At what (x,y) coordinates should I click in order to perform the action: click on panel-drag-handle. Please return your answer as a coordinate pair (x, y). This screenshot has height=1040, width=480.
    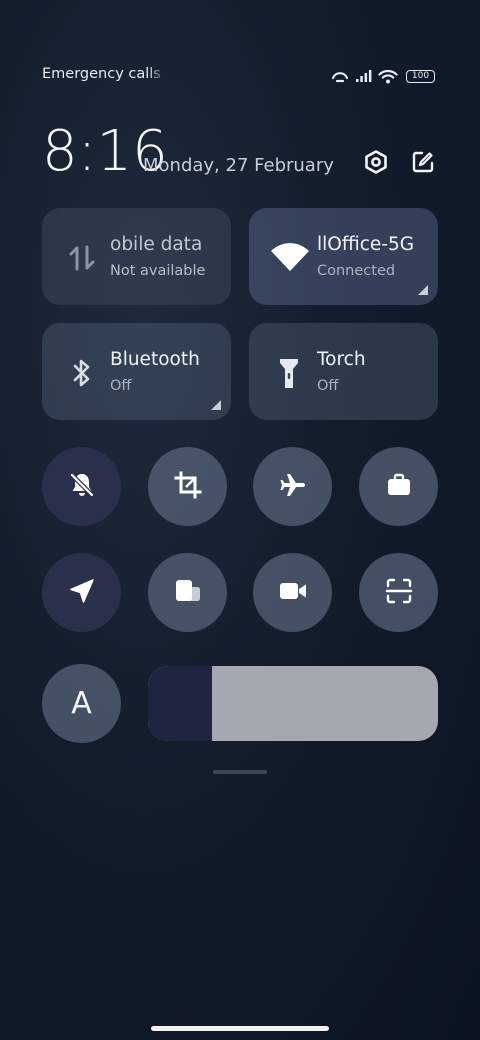
    Looking at the image, I should click on (240, 772).